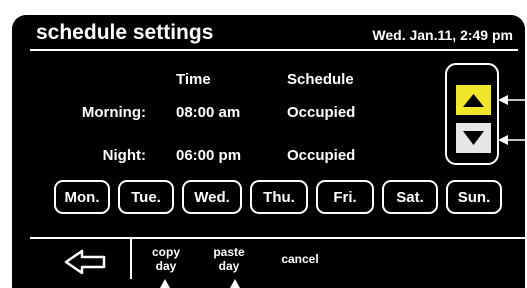 This screenshot has width=527, height=288. What do you see at coordinates (512, 120) in the screenshot?
I see `callout-pointers-right` at bounding box center [512, 120].